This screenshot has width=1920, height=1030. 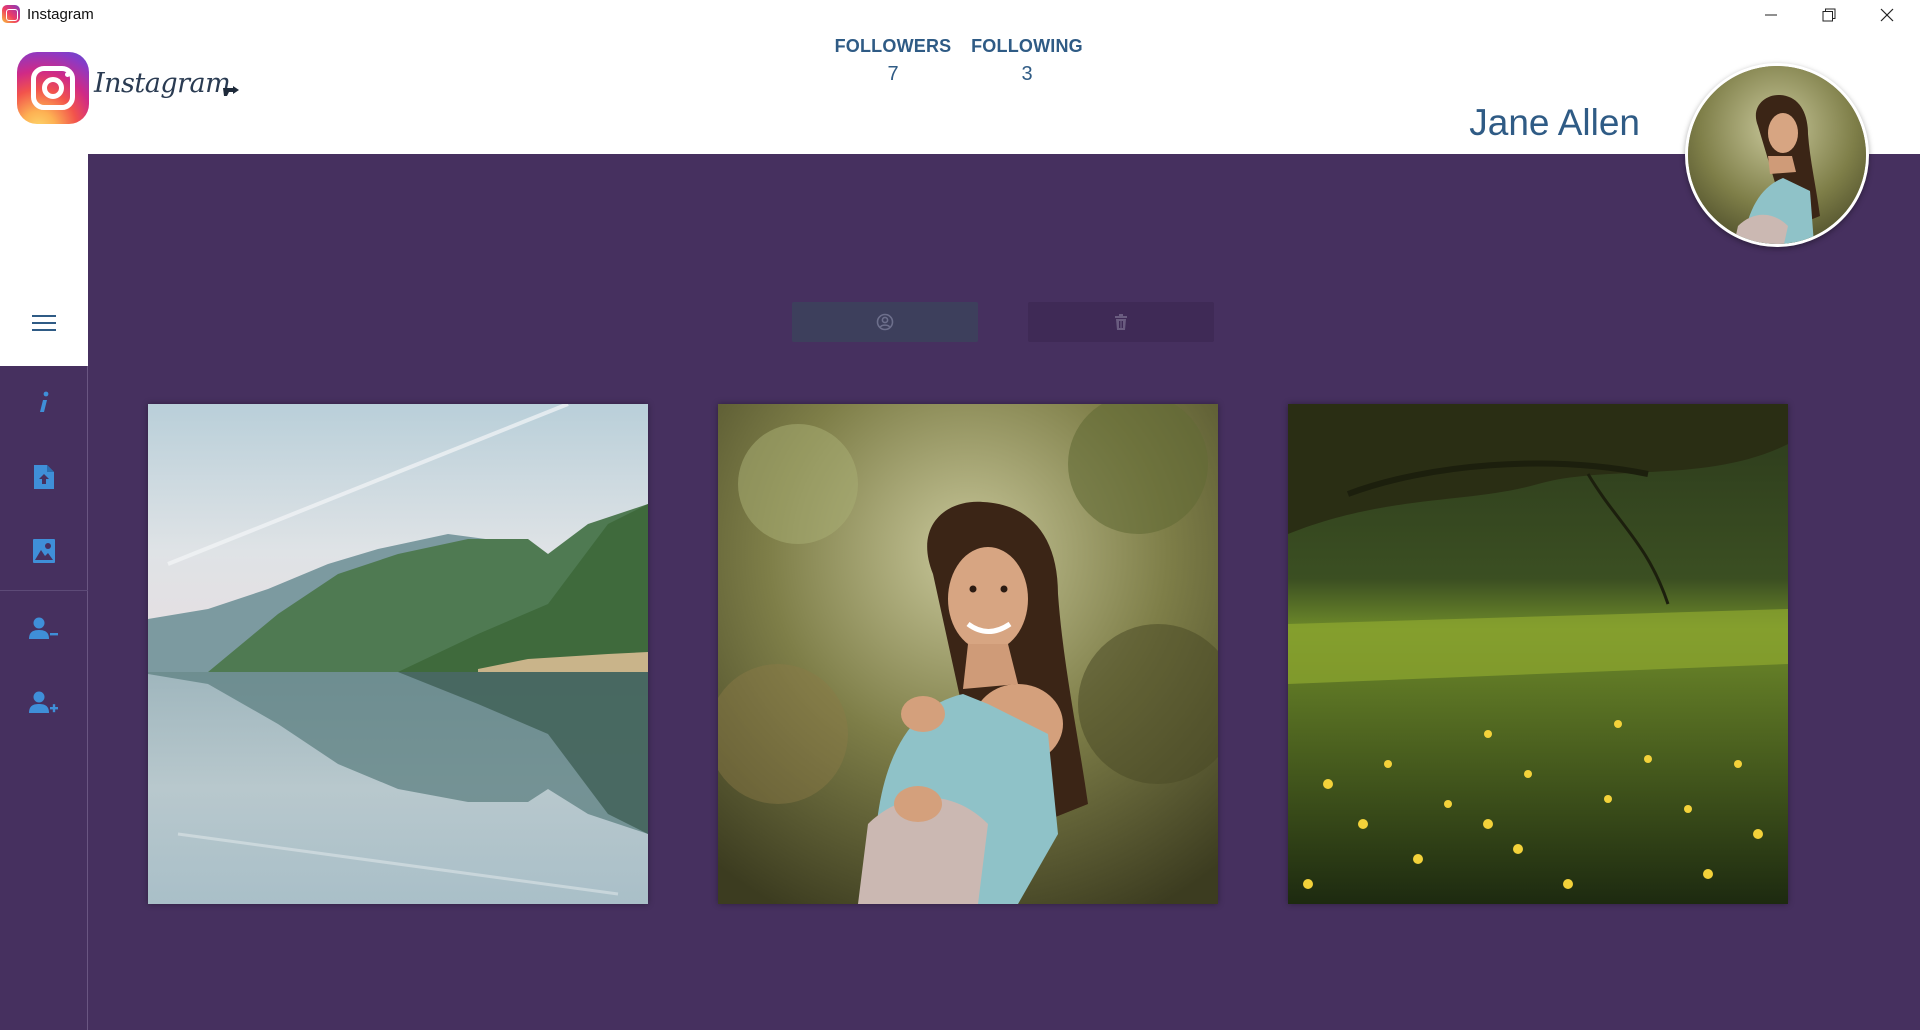 I want to click on upload-file-icon, so click(x=44, y=477).